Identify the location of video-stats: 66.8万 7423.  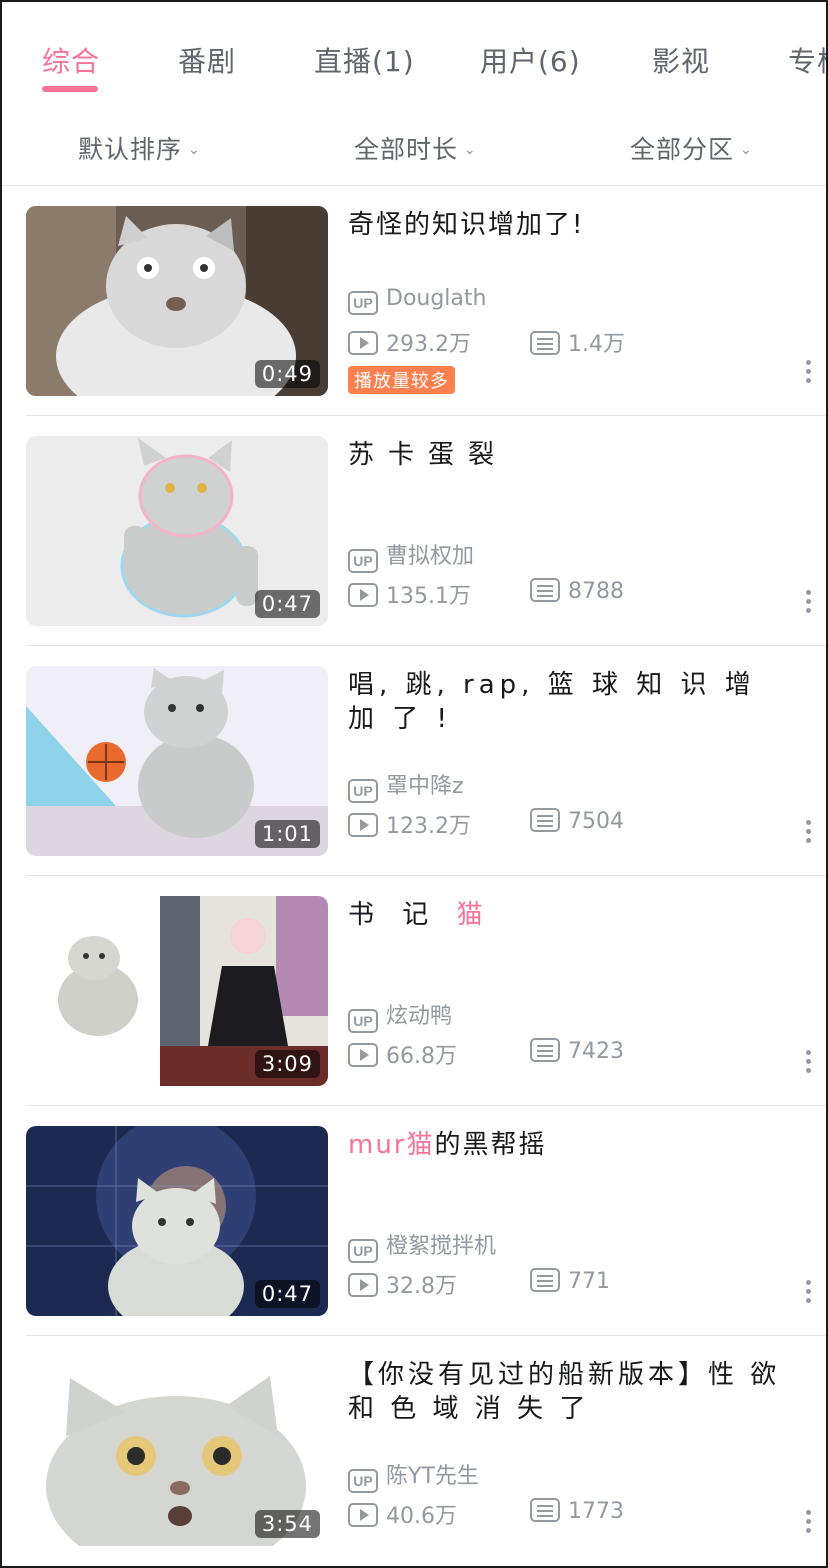
(486, 1054).